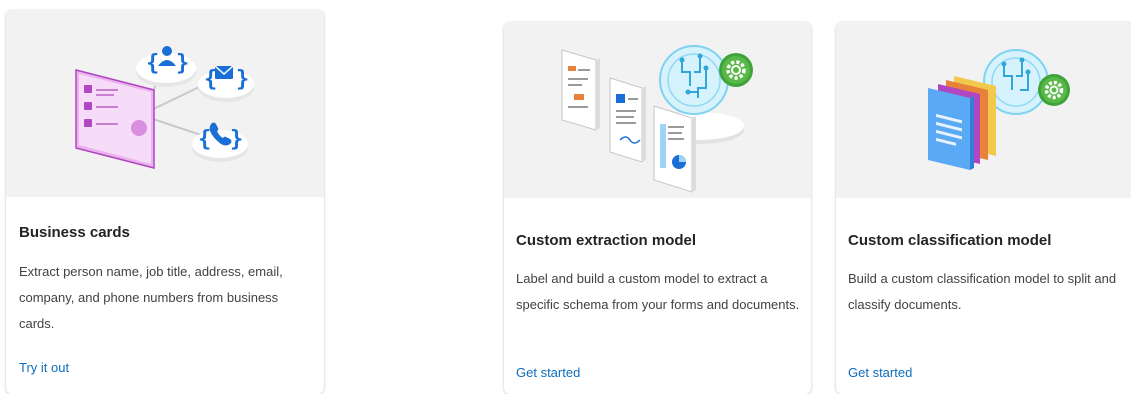 The width and height of the screenshot is (1131, 394). I want to click on custom-extraction-illustration, so click(657, 110).